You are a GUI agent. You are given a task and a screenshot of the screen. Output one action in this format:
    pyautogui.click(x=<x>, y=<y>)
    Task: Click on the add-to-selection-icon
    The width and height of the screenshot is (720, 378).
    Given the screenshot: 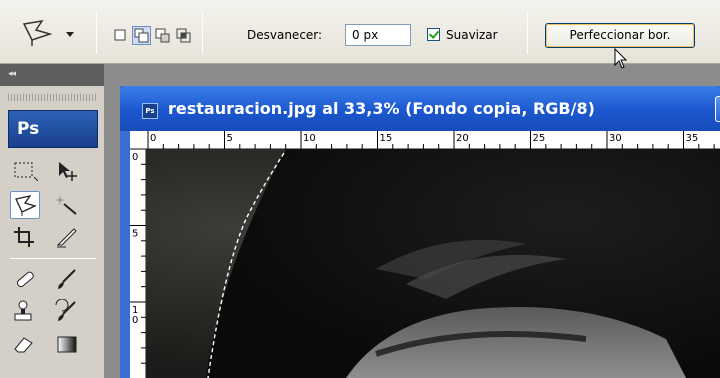 What is the action you would take?
    pyautogui.click(x=141, y=35)
    